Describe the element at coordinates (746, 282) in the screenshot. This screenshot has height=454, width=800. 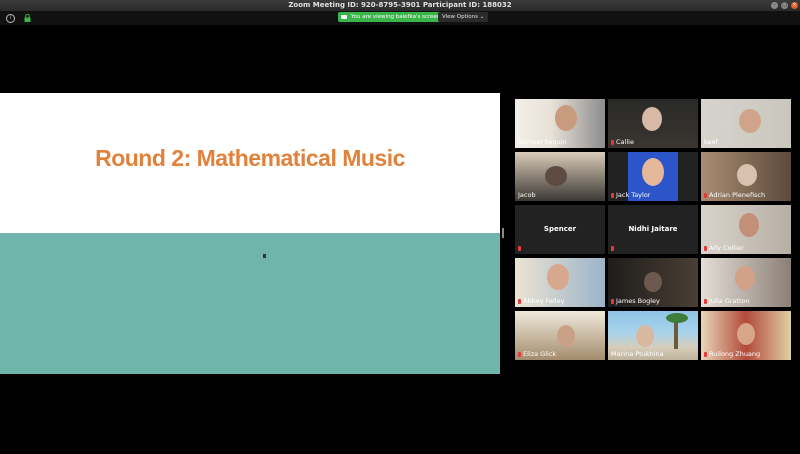
I see `video-tile: Julia Gratton` at that location.